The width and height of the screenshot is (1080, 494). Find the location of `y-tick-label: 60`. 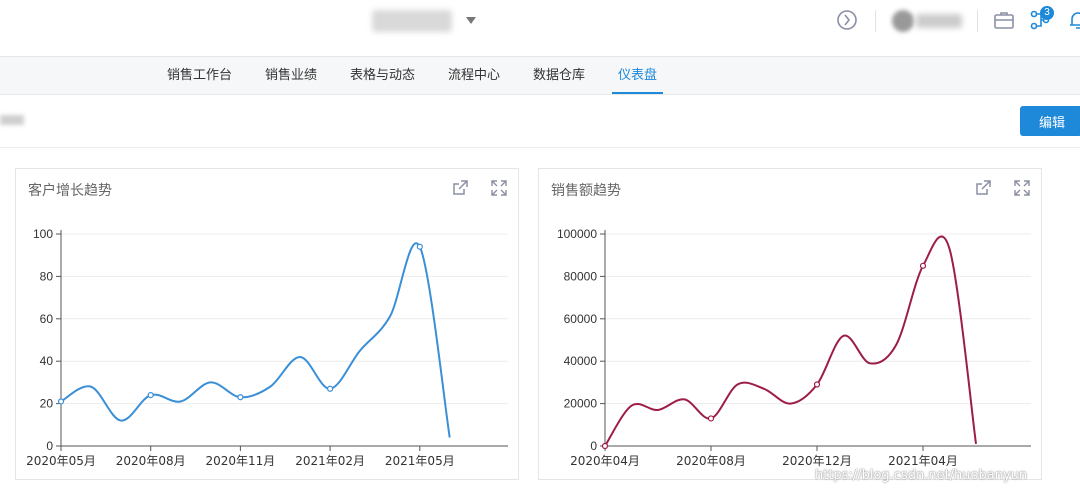

y-tick-label: 60 is located at coordinates (47, 319).